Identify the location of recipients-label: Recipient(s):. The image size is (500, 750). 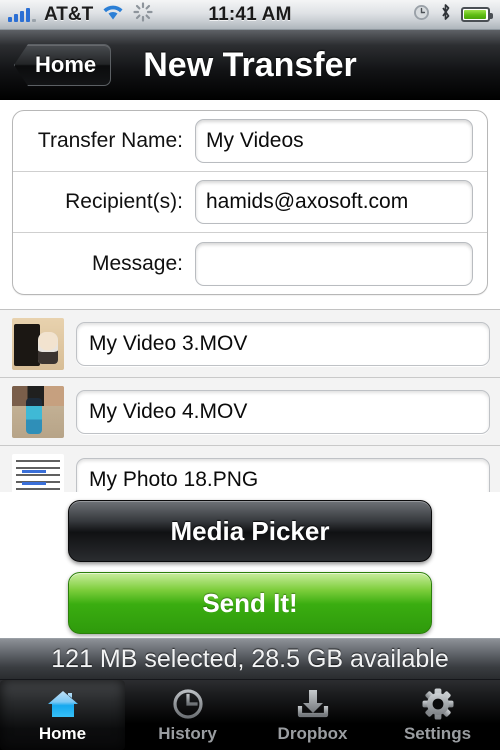
(124, 201).